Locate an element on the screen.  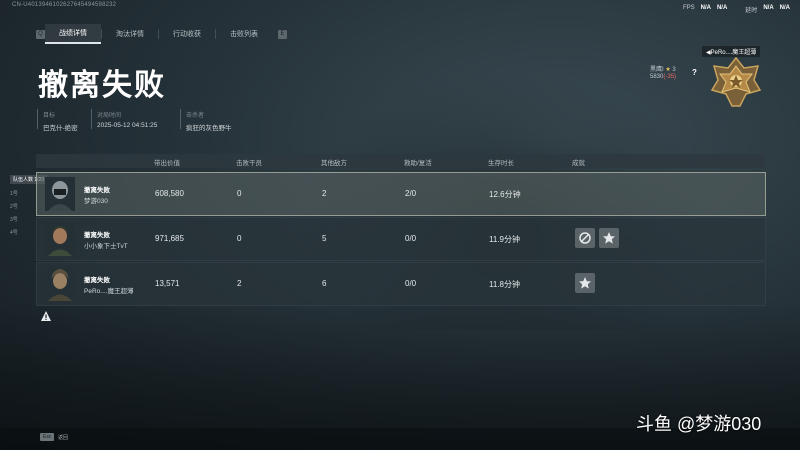
rank-help-icon: ? is located at coordinates (694, 72).